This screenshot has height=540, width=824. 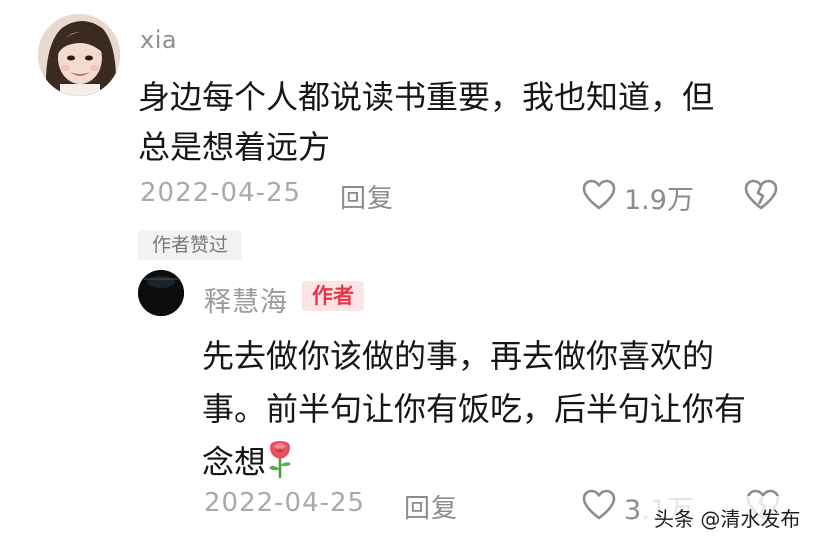 What do you see at coordinates (458, 122) in the screenshot?
I see `comment-text: 身边每个人都说读书重要，我也知道，但 总是想着远方` at bounding box center [458, 122].